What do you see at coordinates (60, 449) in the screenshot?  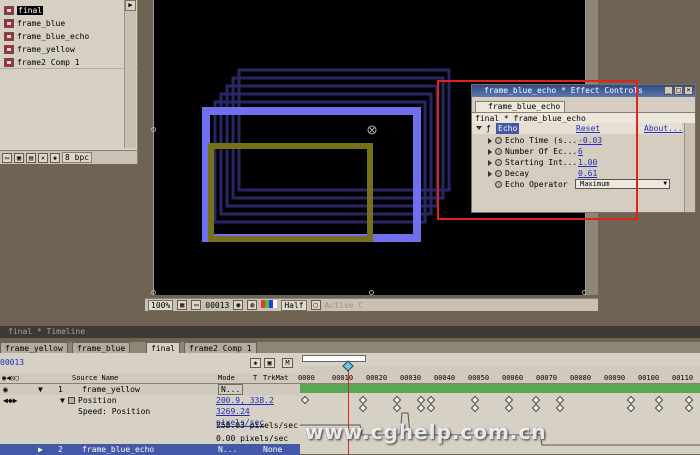 I see `layer-number: 2` at bounding box center [60, 449].